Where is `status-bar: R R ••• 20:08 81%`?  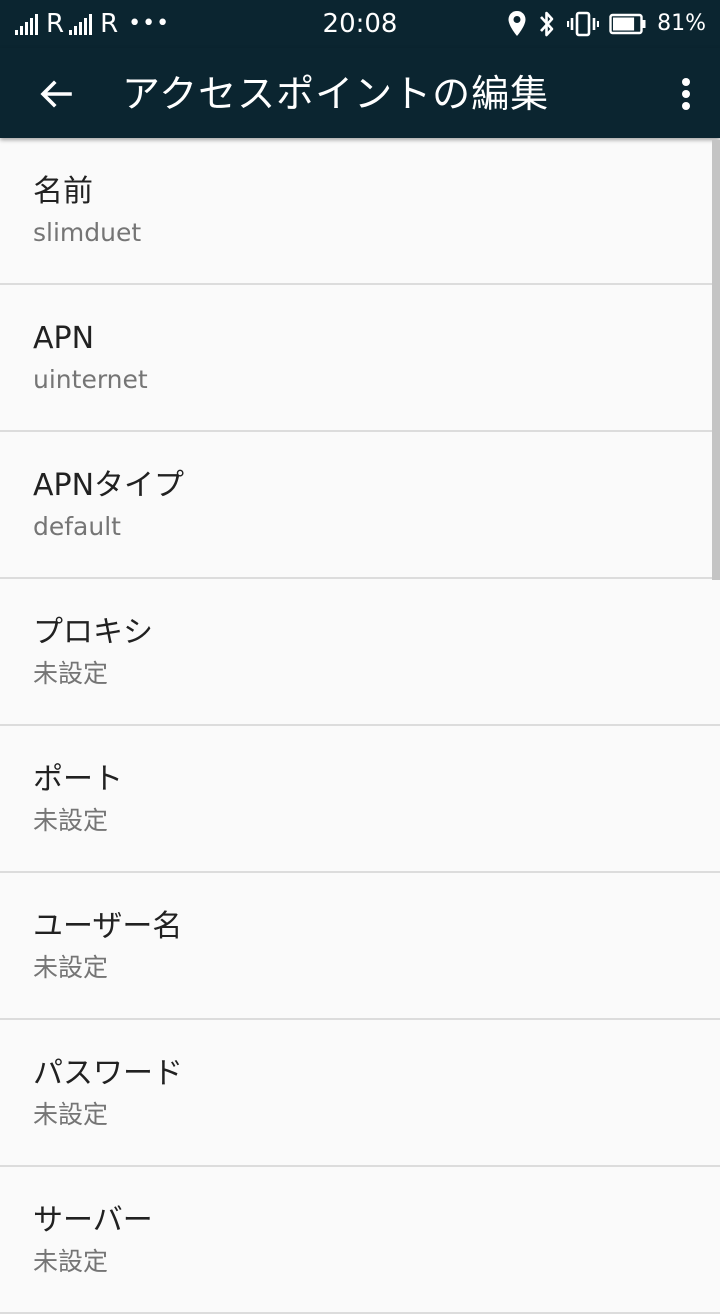
status-bar: R R ••• 20:08 81% is located at coordinates (360, 24).